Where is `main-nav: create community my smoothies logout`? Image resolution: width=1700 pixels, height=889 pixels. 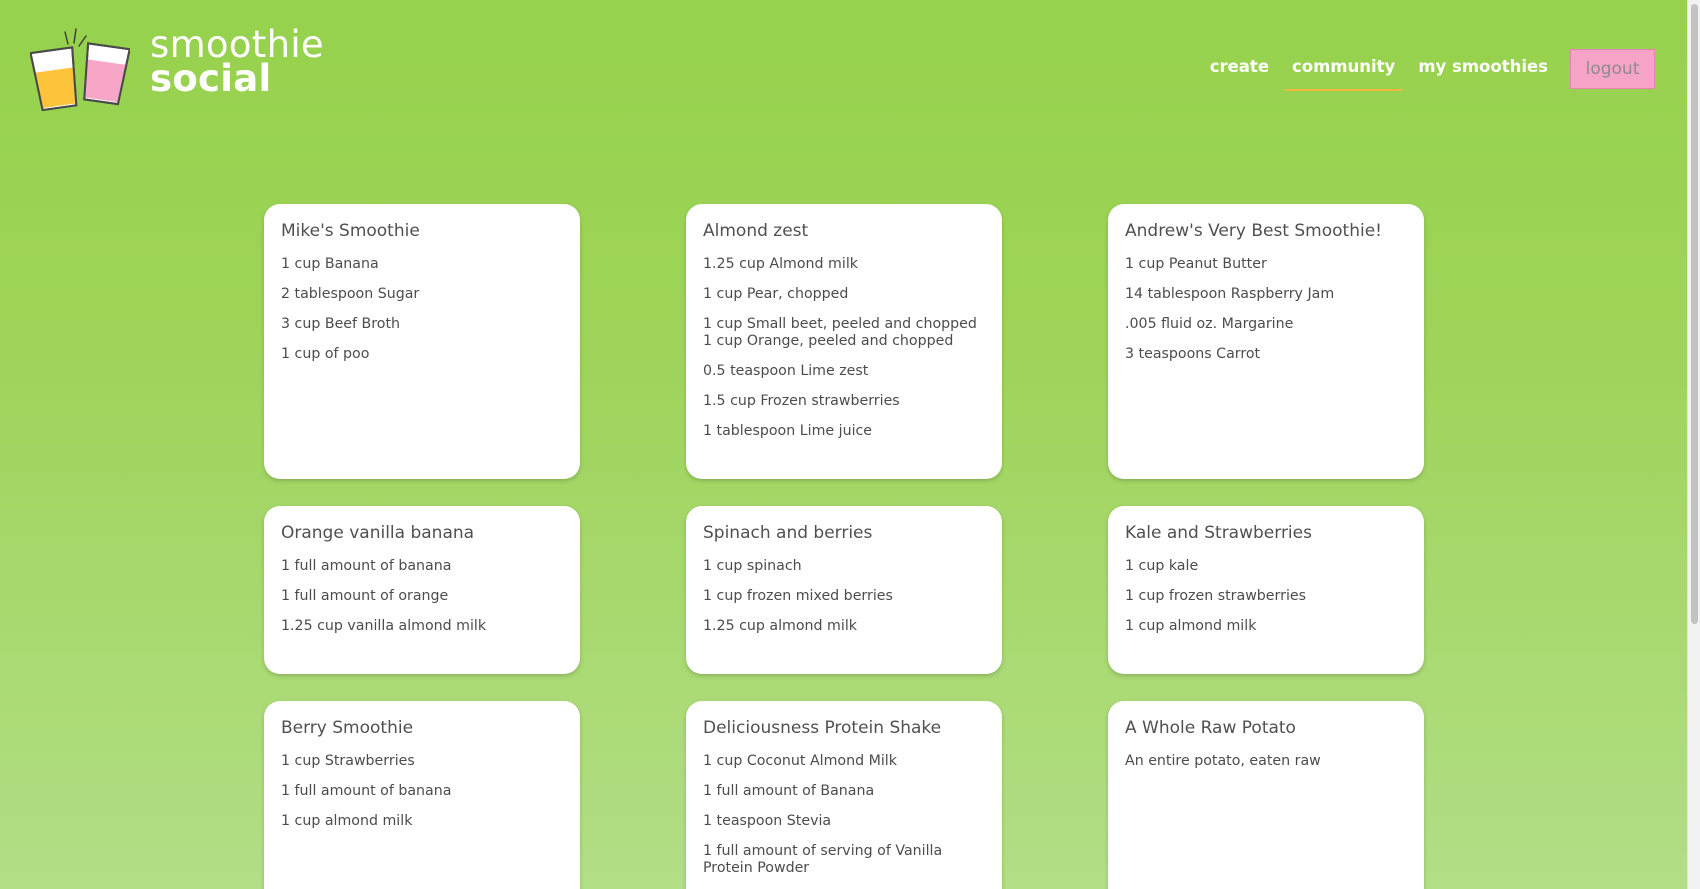 main-nav: create community my smoothies logout is located at coordinates (1424, 69).